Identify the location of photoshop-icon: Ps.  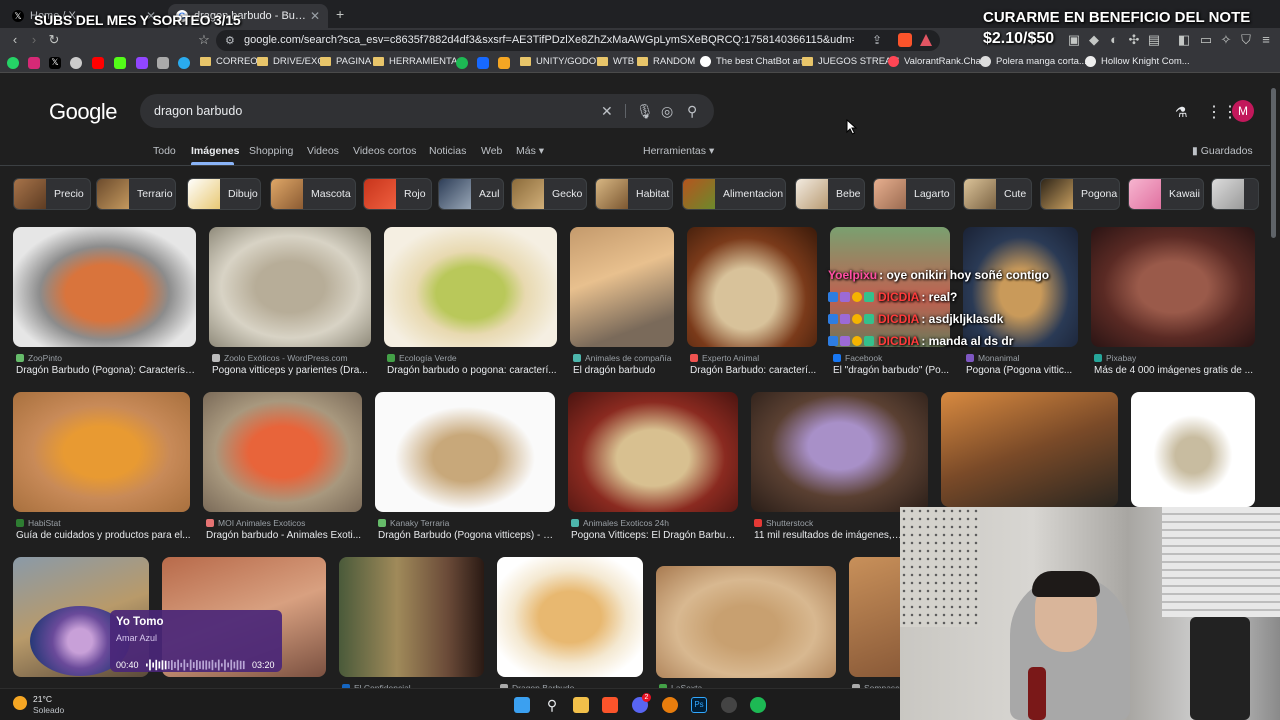
(699, 705).